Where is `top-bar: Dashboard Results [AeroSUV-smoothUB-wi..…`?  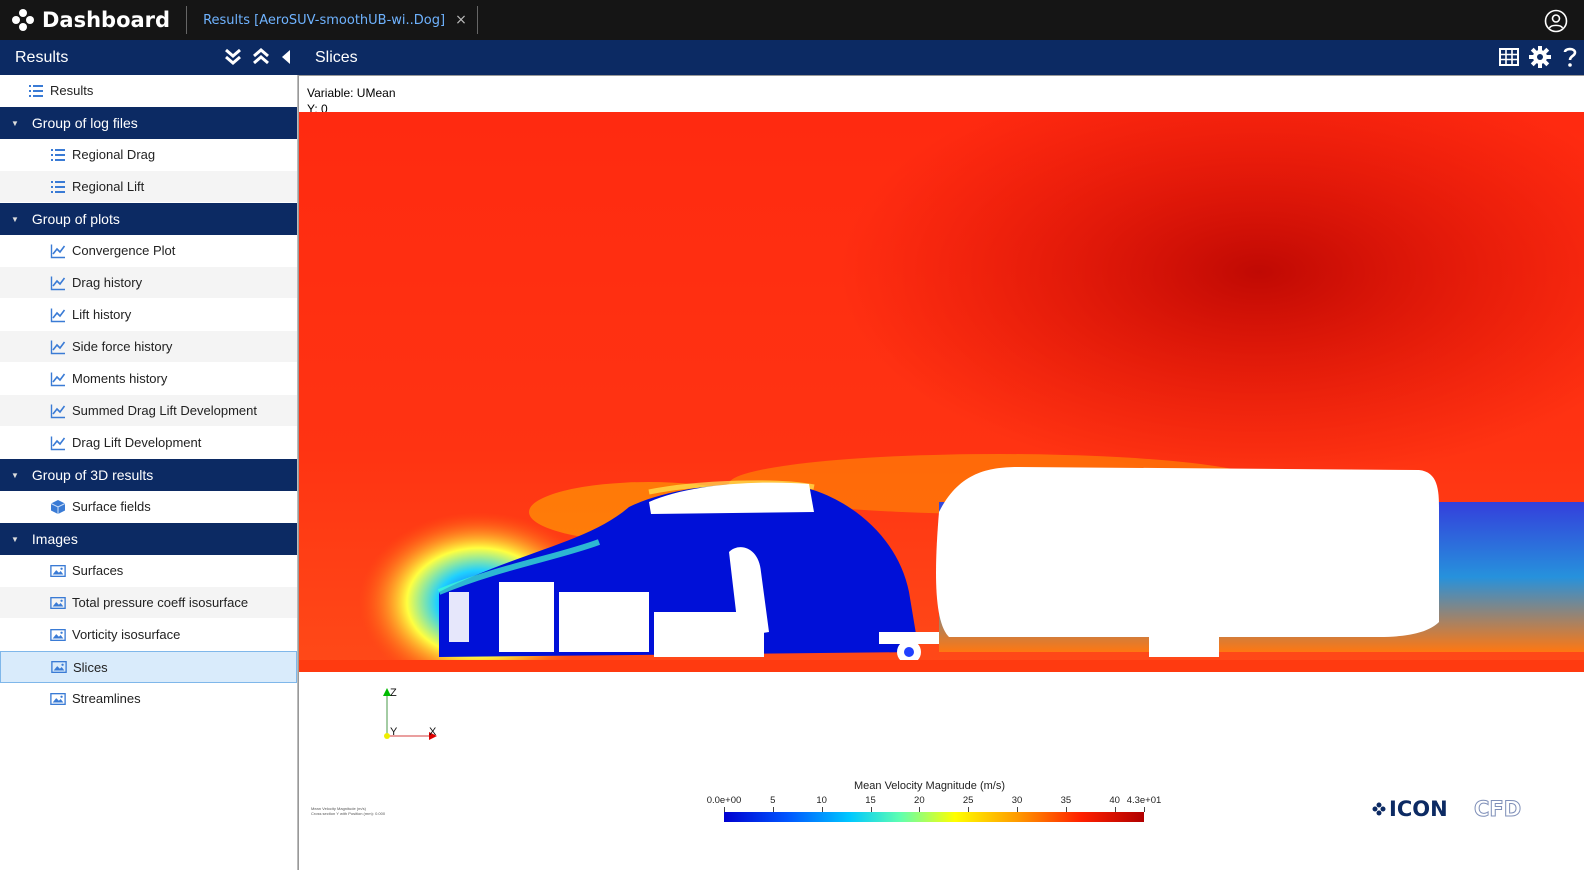 top-bar: Dashboard Results [AeroSUV-smoothUB-wi..… is located at coordinates (792, 20).